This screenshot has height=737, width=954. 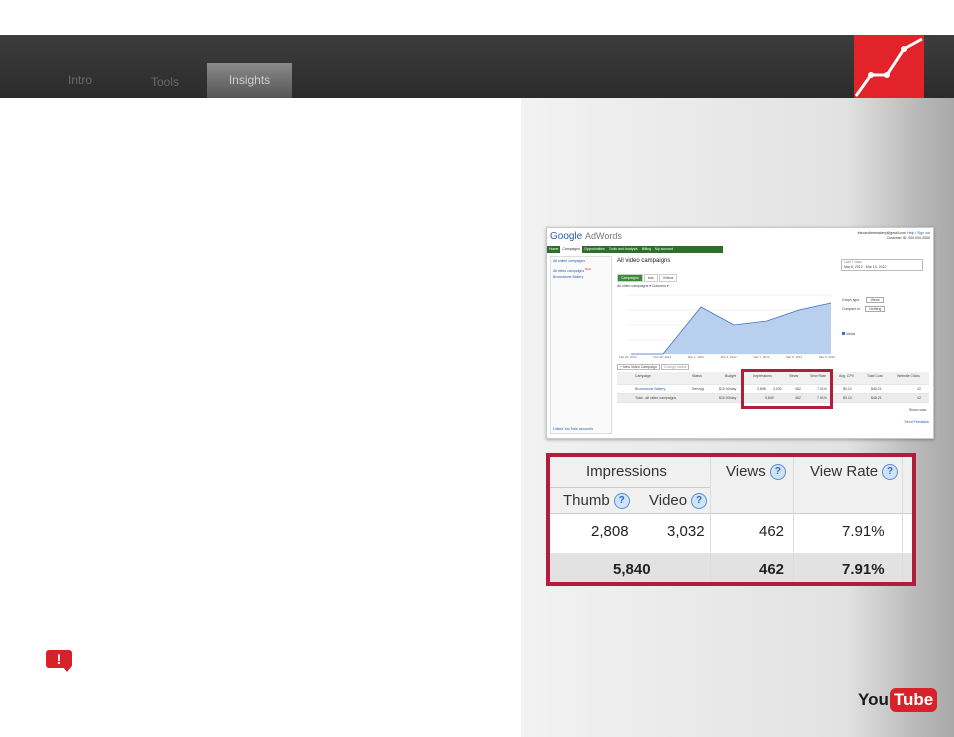 What do you see at coordinates (603, 236) in the screenshot?
I see `adwords-wordmark: AdWords` at bounding box center [603, 236].